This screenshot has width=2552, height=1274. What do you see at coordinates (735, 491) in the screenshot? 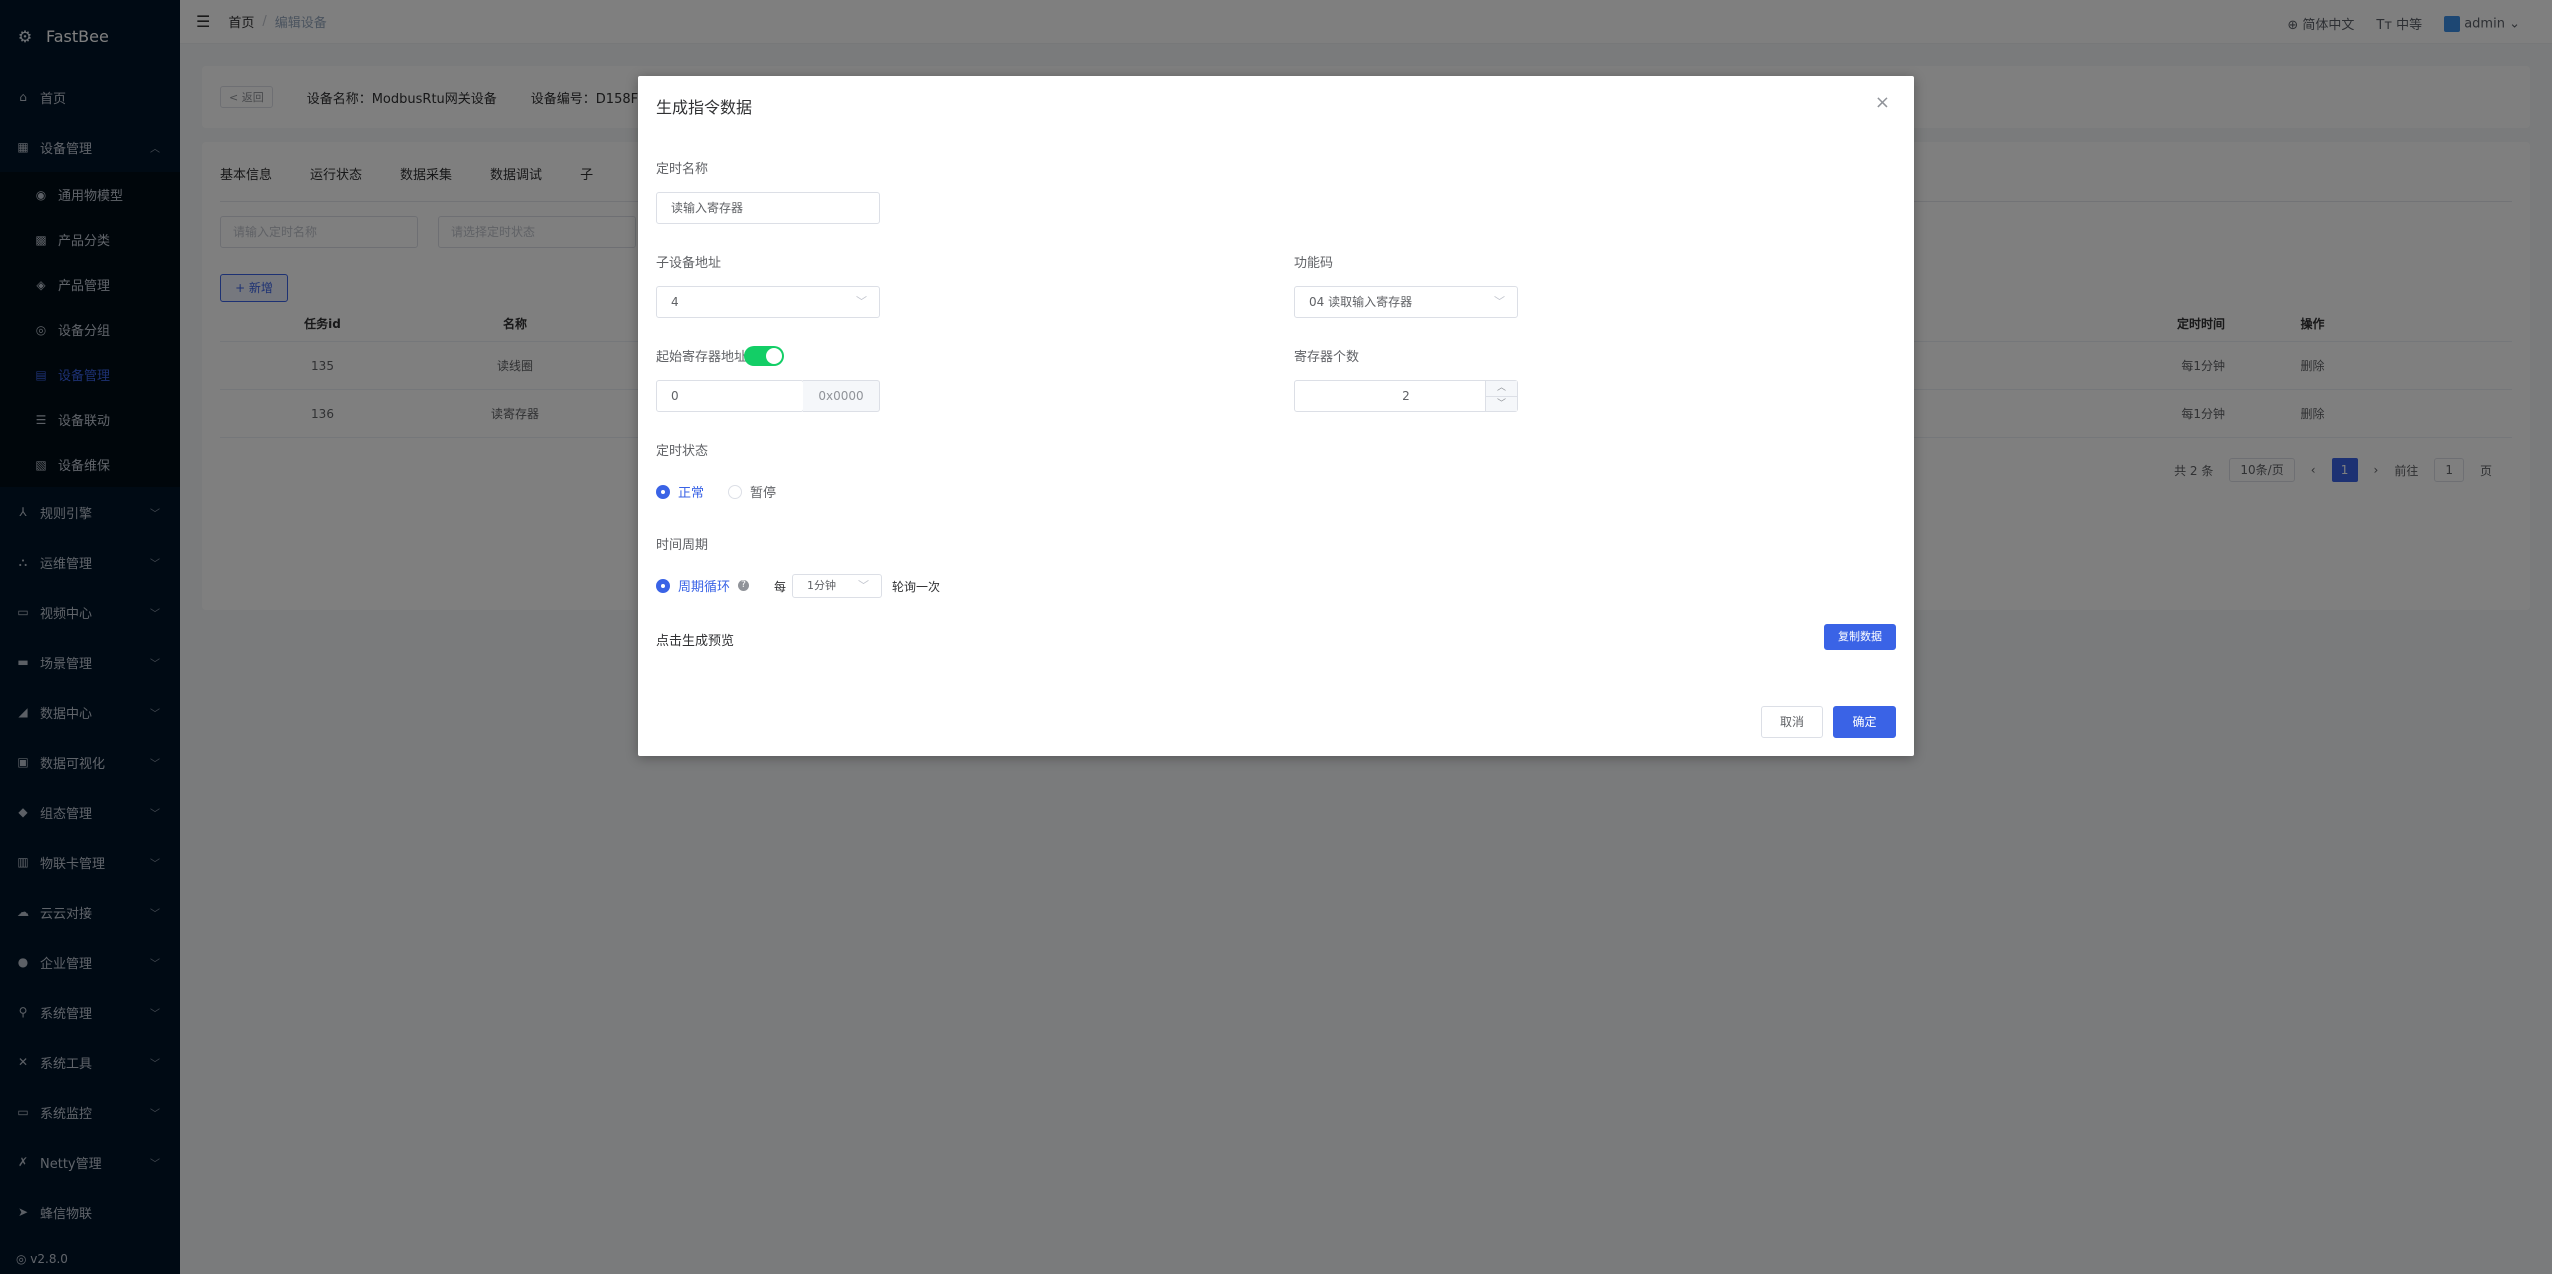
I see `radio-unchecked-icon` at bounding box center [735, 491].